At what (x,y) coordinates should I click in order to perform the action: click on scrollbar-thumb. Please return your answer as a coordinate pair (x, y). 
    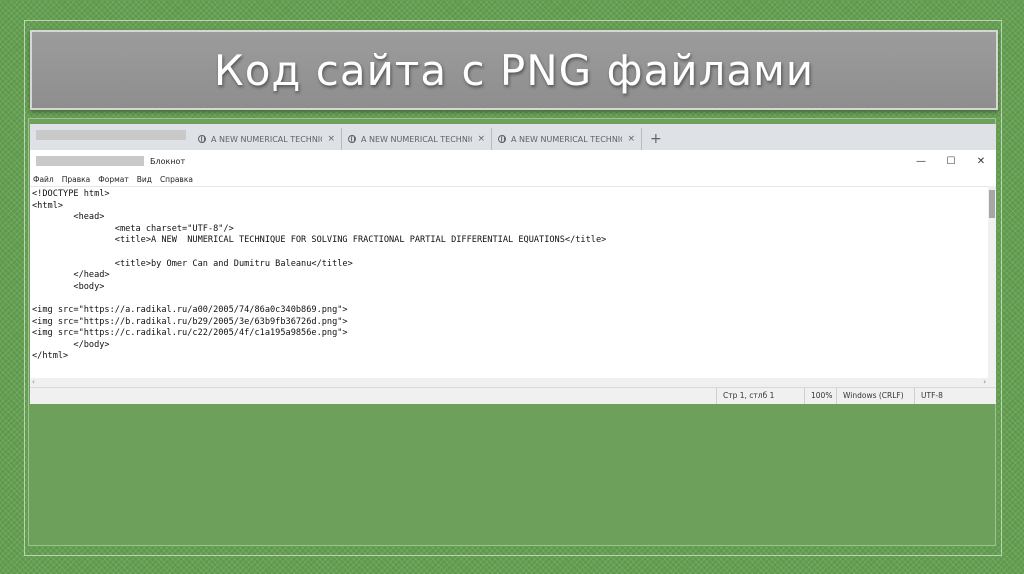
    Looking at the image, I should click on (992, 204).